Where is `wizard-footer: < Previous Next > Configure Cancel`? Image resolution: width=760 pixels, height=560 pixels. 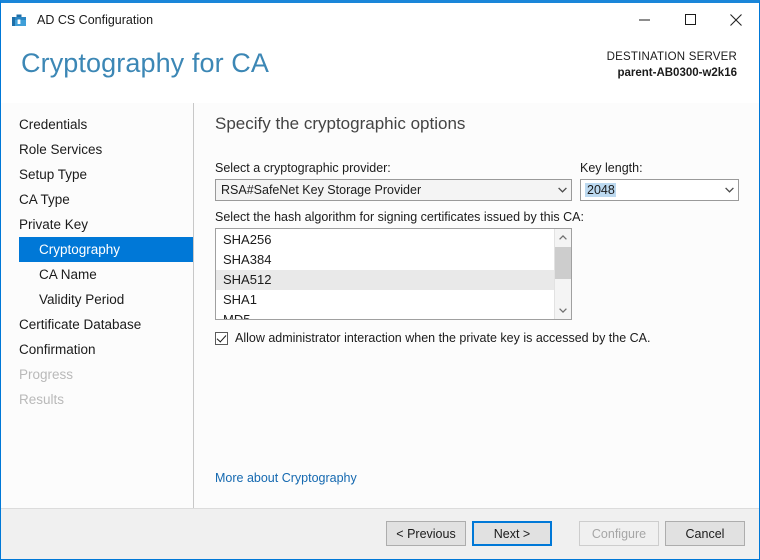 wizard-footer: < Previous Next > Configure Cancel is located at coordinates (380, 533).